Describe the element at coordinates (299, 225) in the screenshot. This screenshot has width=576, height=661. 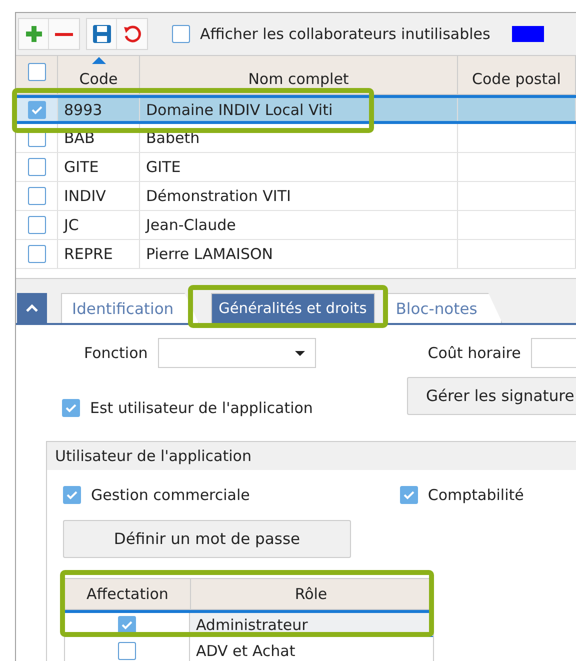
I see `table-cell: Jean-Claude` at that location.